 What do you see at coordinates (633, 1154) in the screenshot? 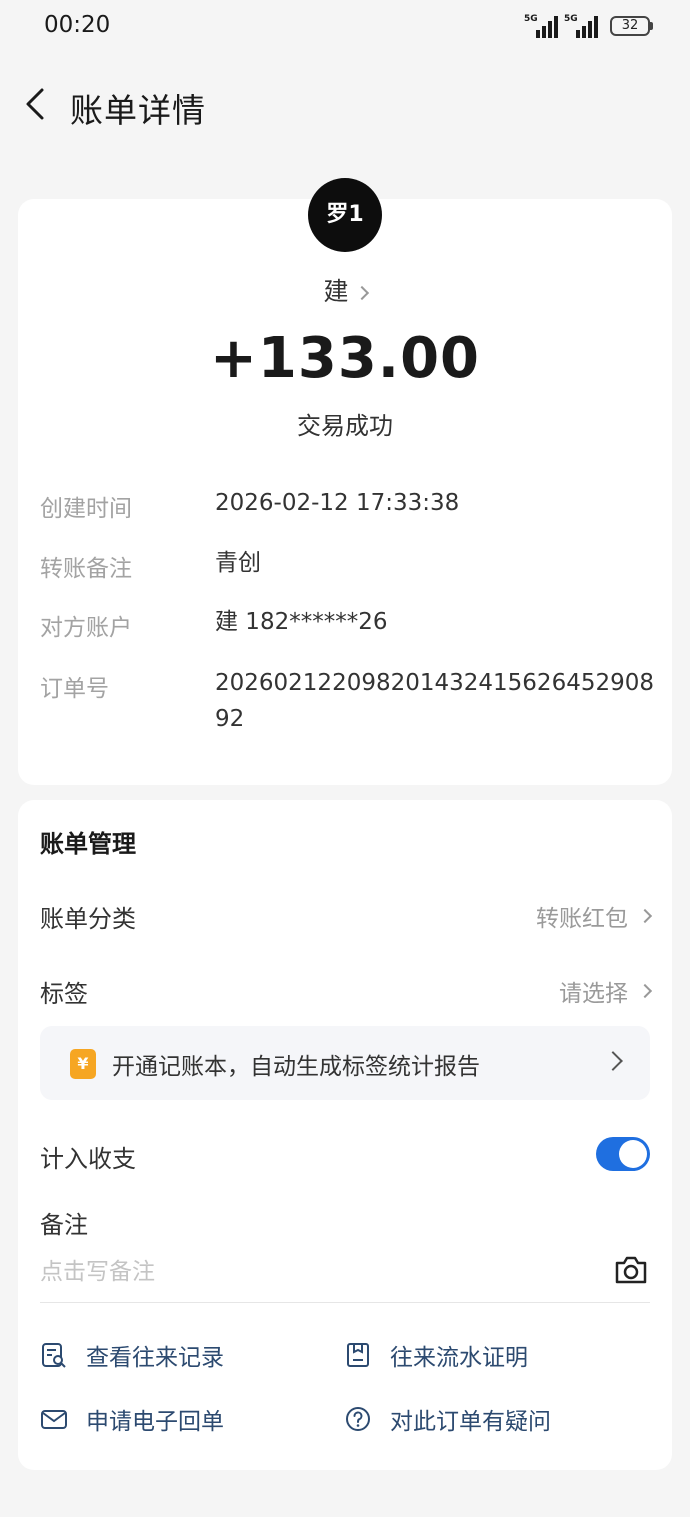
I see `toggle-knob` at bounding box center [633, 1154].